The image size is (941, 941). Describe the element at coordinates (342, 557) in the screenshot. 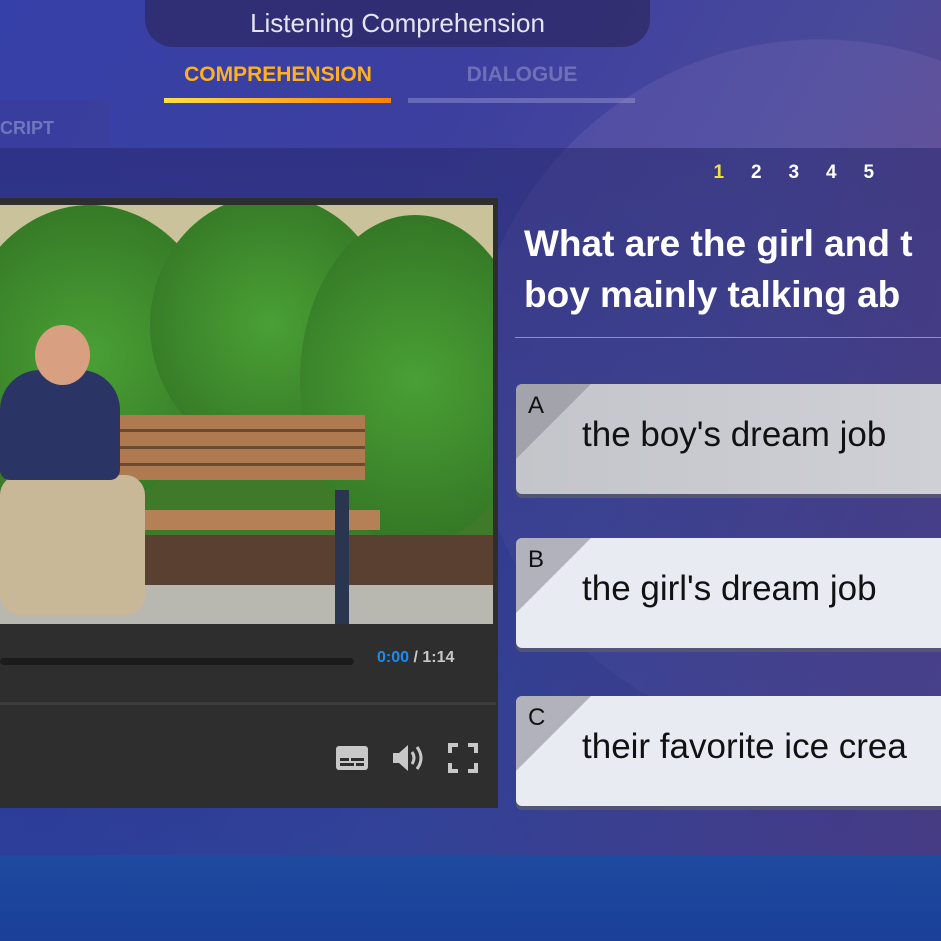

I see `scene-bench-leg` at that location.